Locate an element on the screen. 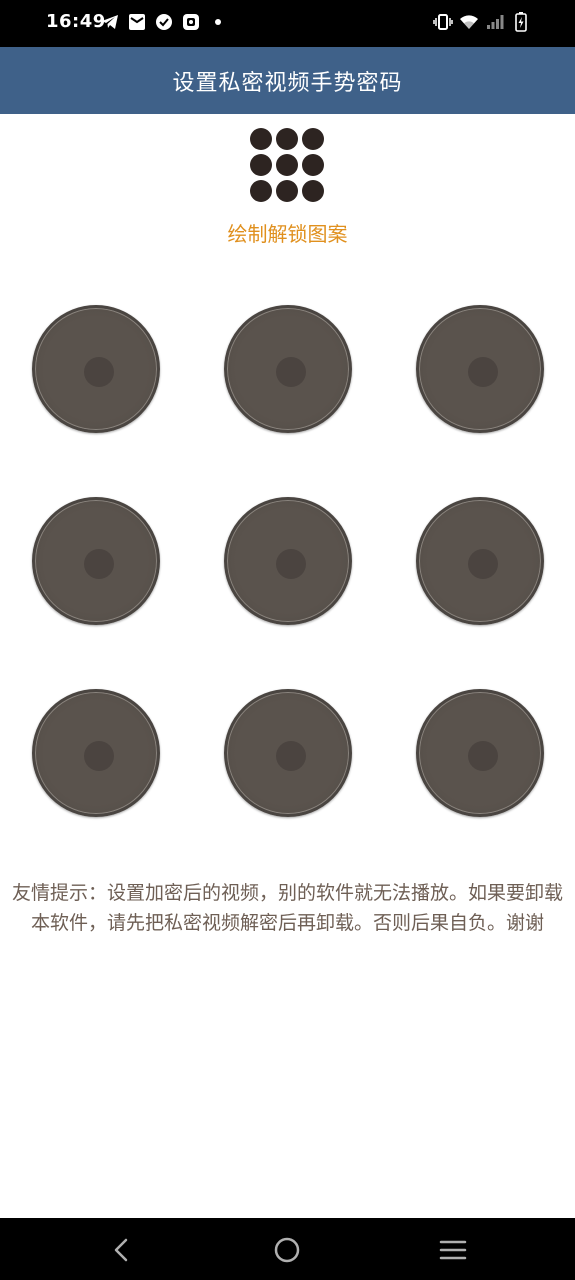  home-button is located at coordinates (287, 1250).